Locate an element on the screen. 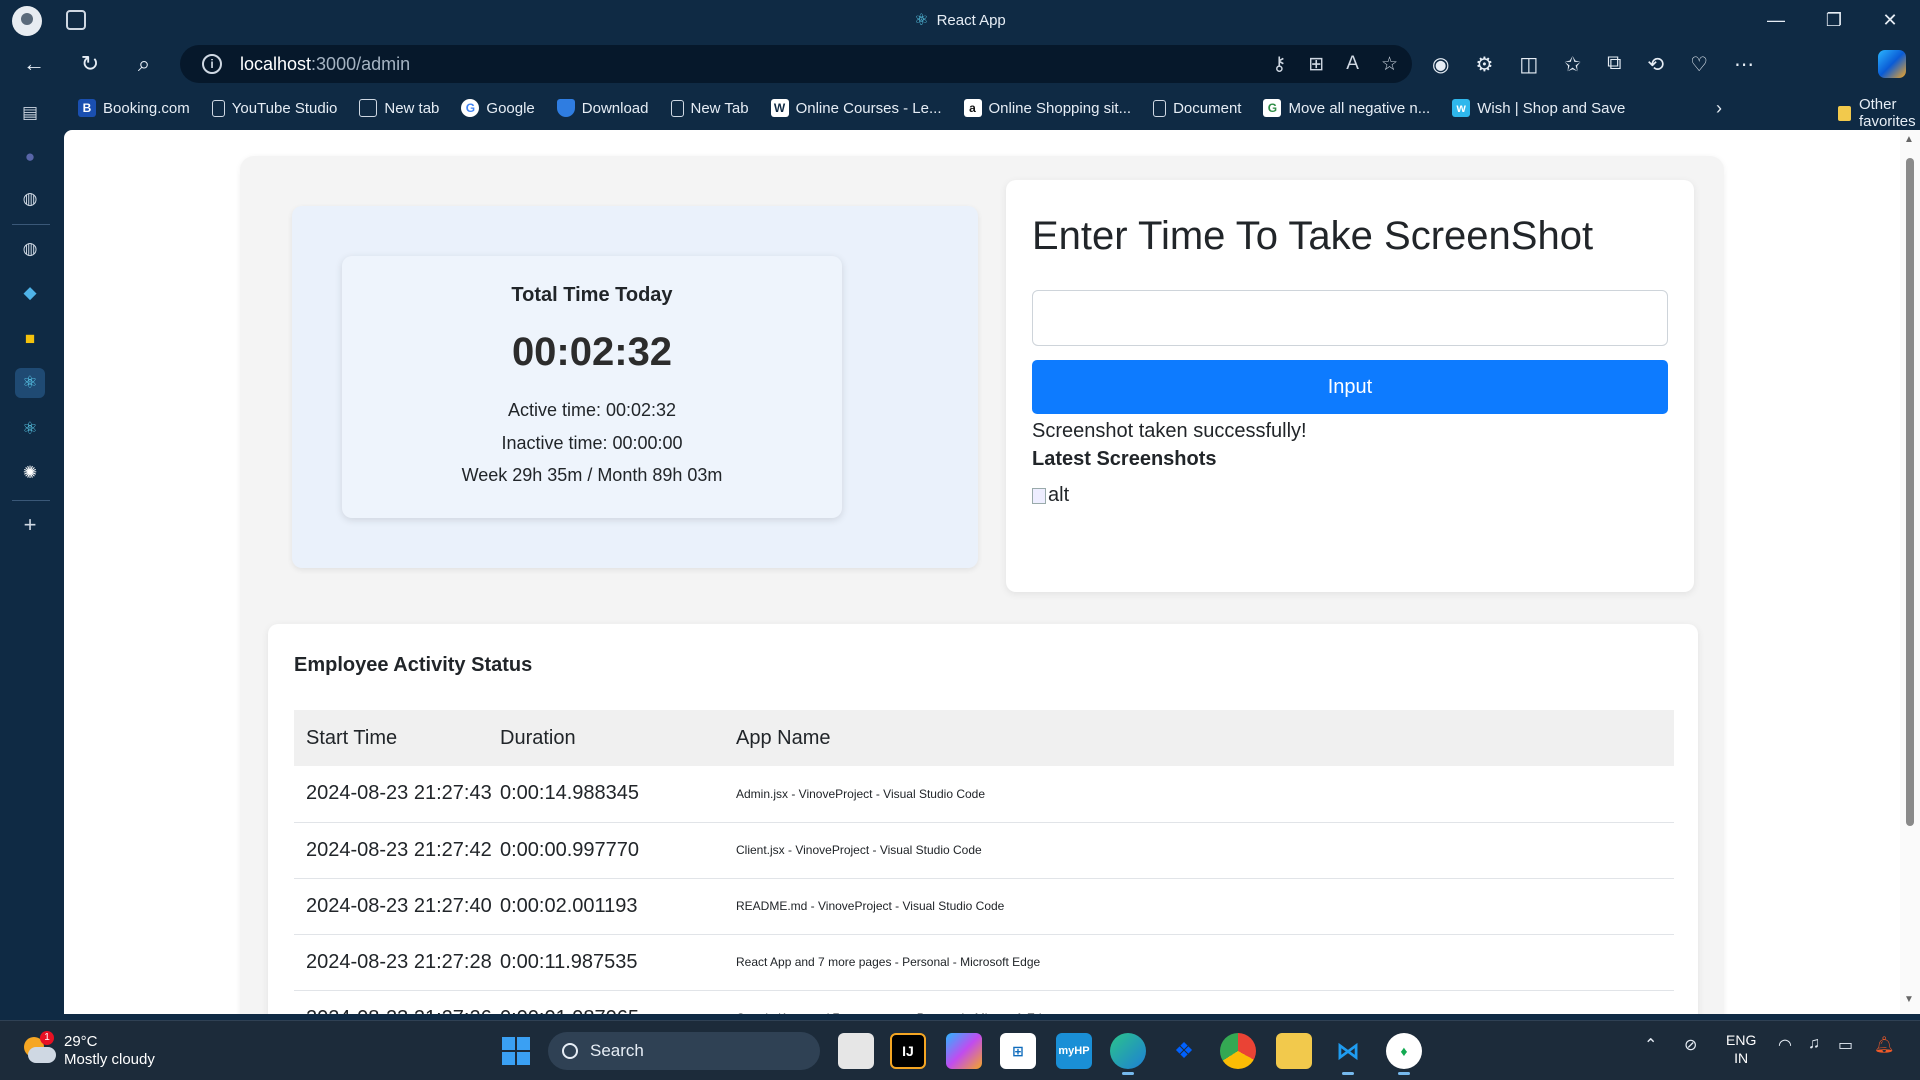 This screenshot has height=1080, width=1920. key-icon: ⚷ is located at coordinates (1279, 64).